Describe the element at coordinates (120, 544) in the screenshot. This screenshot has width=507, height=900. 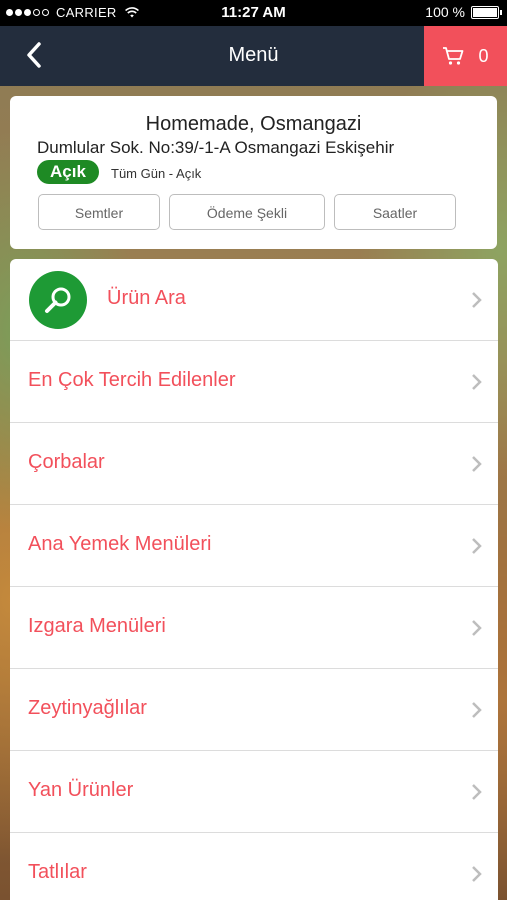
I see `menu-item-label: Ana Yemek Menüleri` at that location.